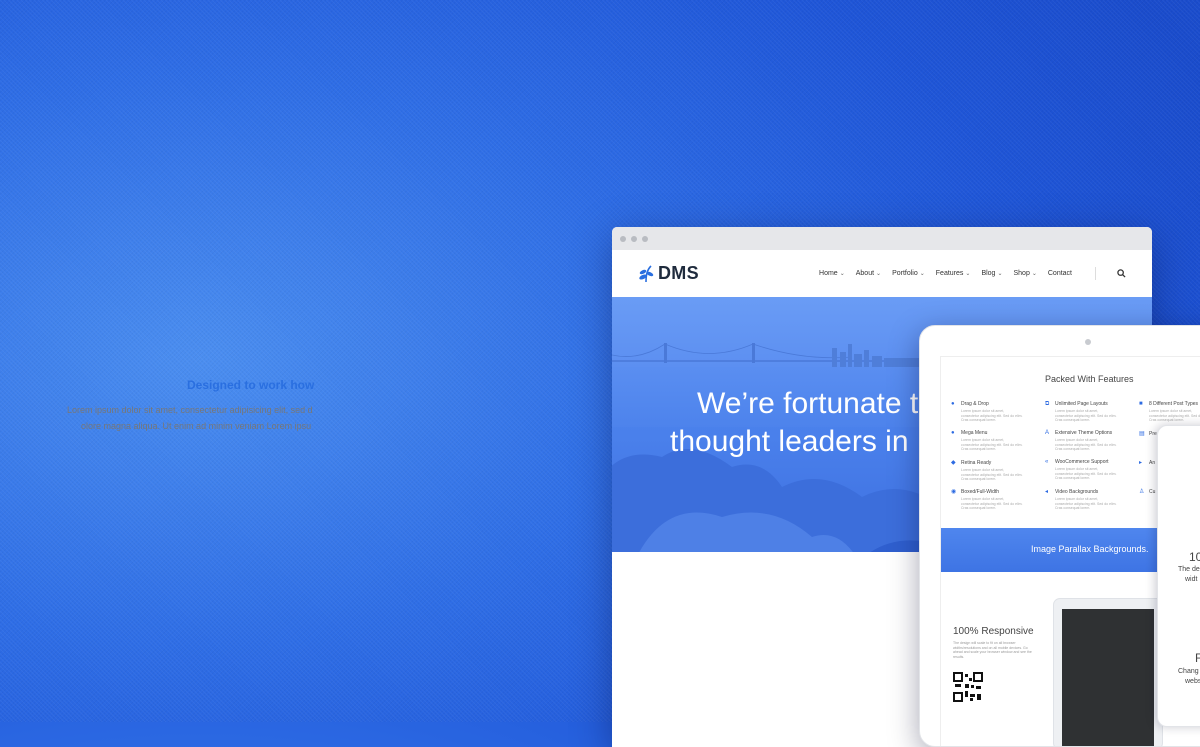 The image size is (1200, 747). I want to click on mini-tablet-screen, so click(1108, 677).